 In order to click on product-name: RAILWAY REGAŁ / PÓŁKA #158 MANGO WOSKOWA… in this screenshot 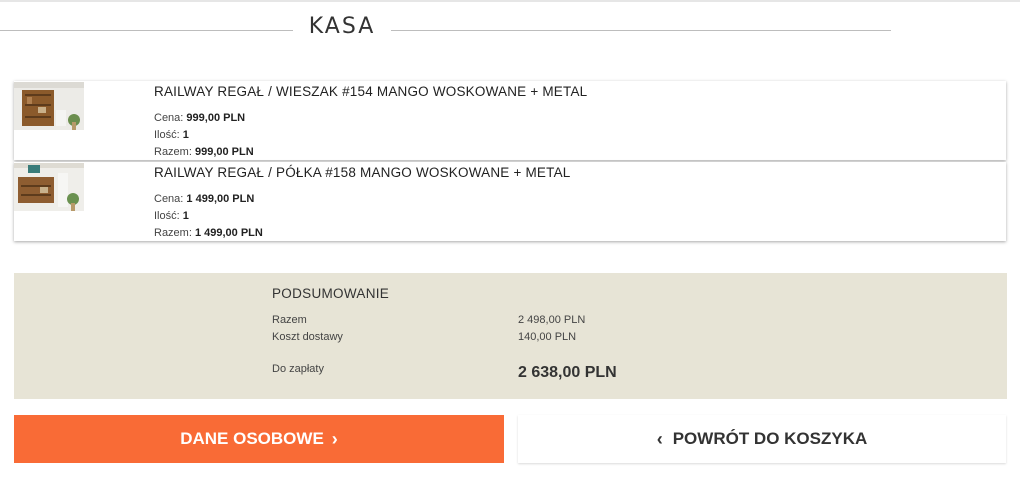, I will do `click(362, 172)`.